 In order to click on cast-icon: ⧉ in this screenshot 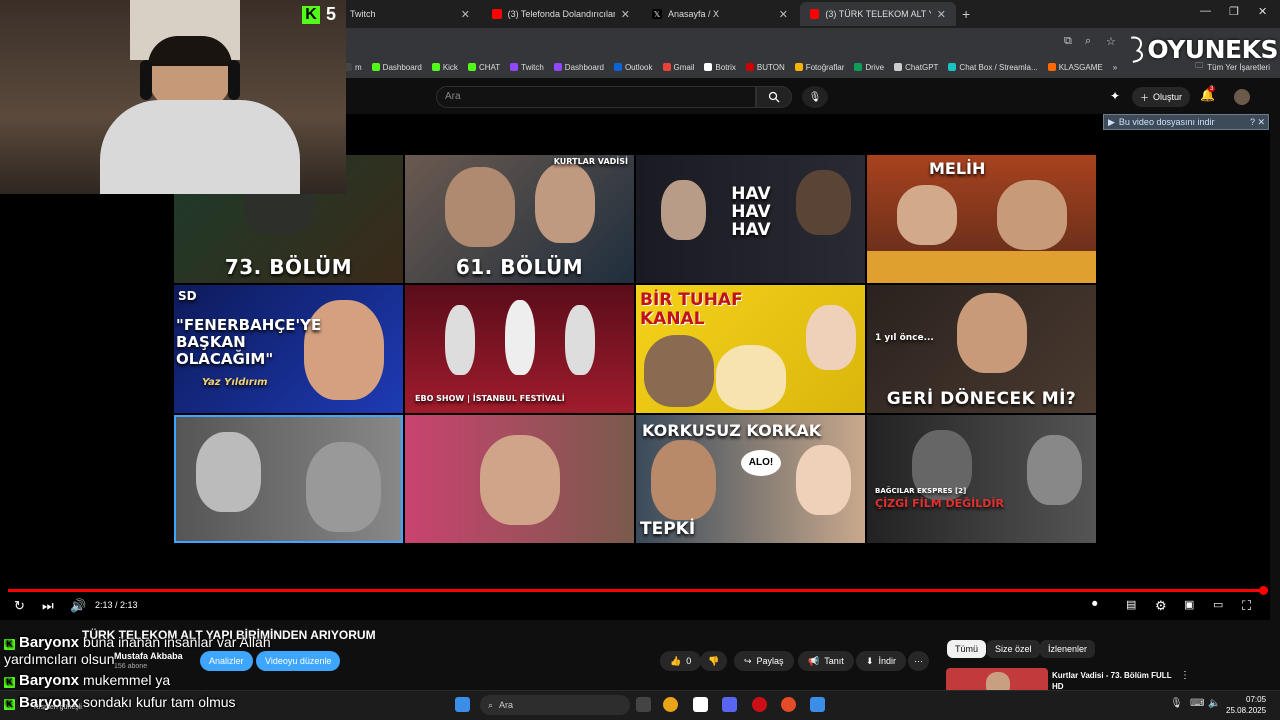, I will do `click(1068, 41)`.